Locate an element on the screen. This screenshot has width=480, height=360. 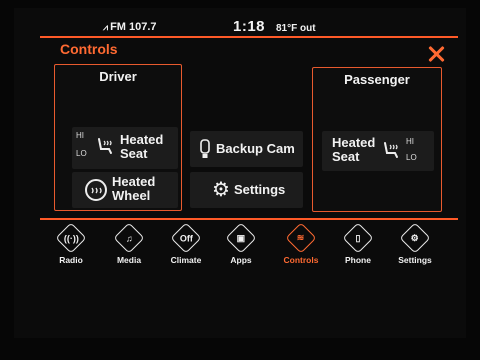
nav-radio-label: Radio is located at coordinates (71, 260).